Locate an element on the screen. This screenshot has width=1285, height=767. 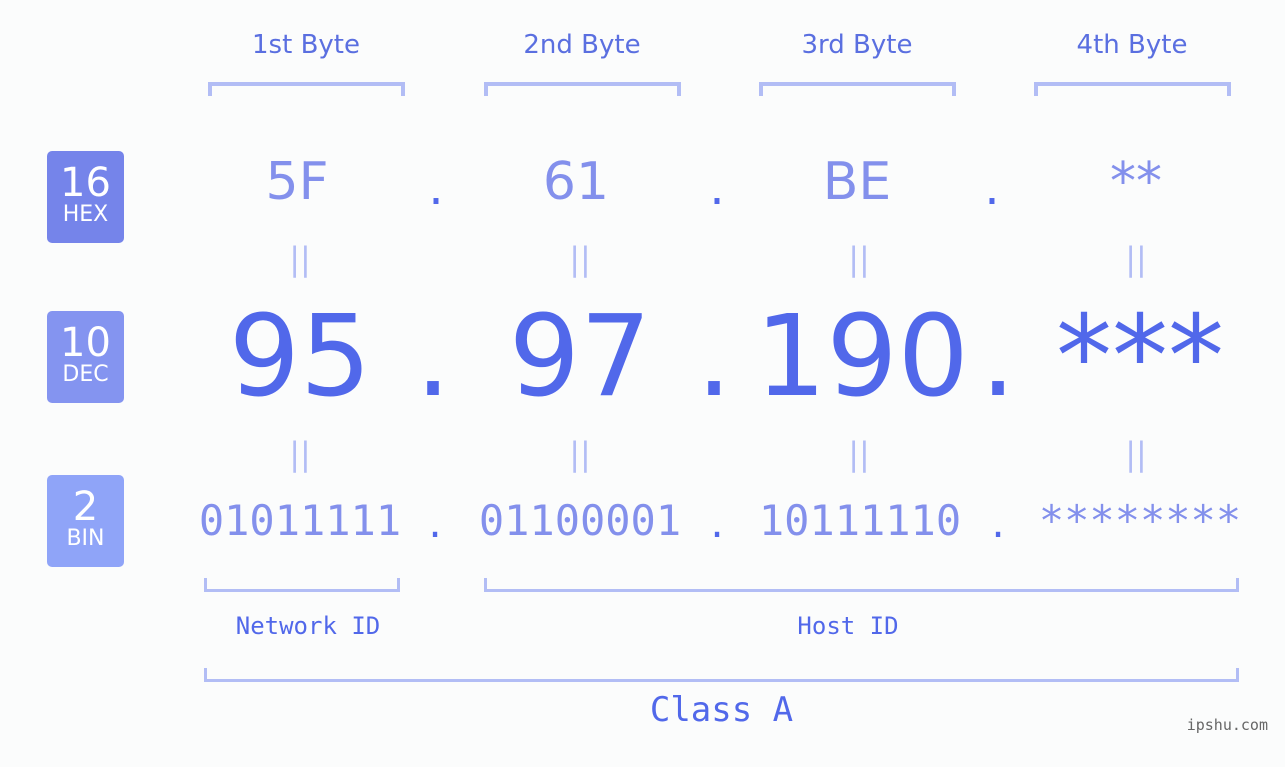
host-id-bracket is located at coordinates (861, 585).